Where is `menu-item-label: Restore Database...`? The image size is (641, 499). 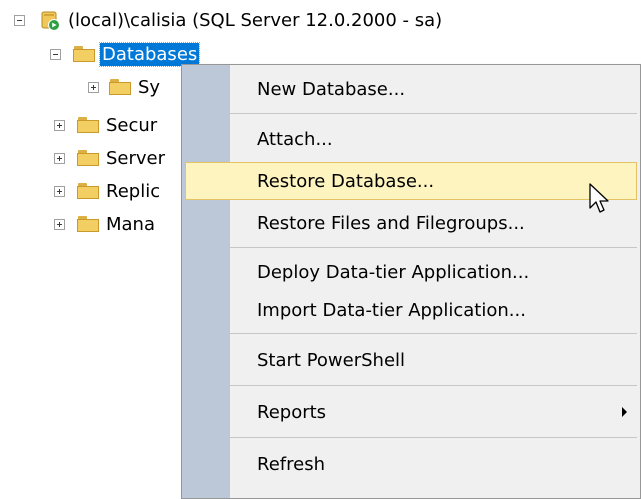
menu-item-label: Restore Database... is located at coordinates (346, 181).